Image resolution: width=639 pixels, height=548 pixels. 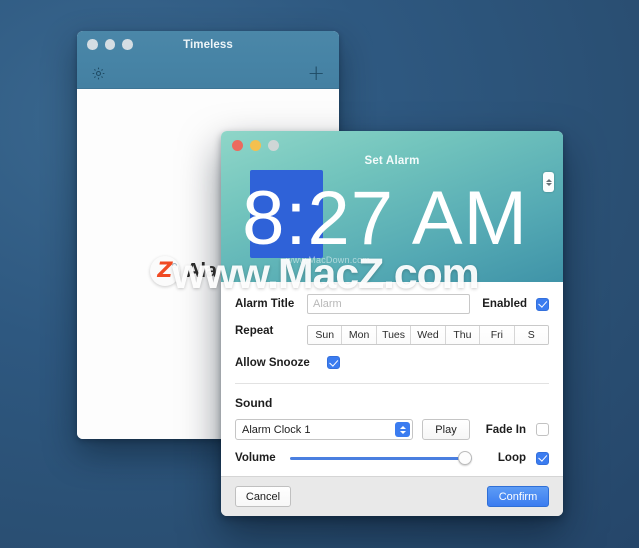 I want to click on timeless-traffic-lights, so click(x=110, y=44).